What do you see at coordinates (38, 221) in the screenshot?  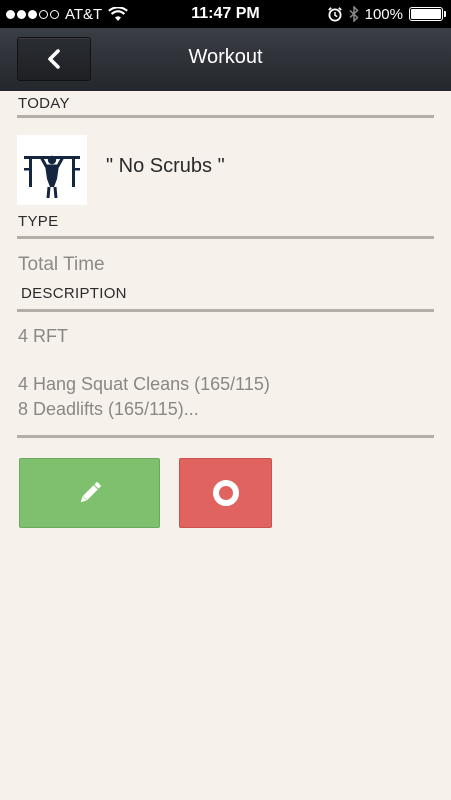 I see `type-label: TYPE` at bounding box center [38, 221].